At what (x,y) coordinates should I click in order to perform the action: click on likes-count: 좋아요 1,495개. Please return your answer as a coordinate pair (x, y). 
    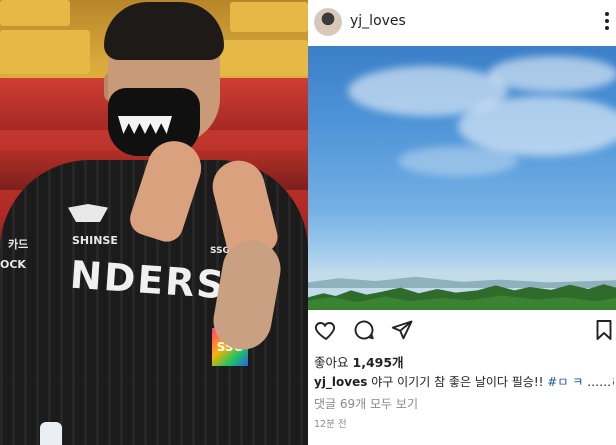
    Looking at the image, I should click on (359, 361).